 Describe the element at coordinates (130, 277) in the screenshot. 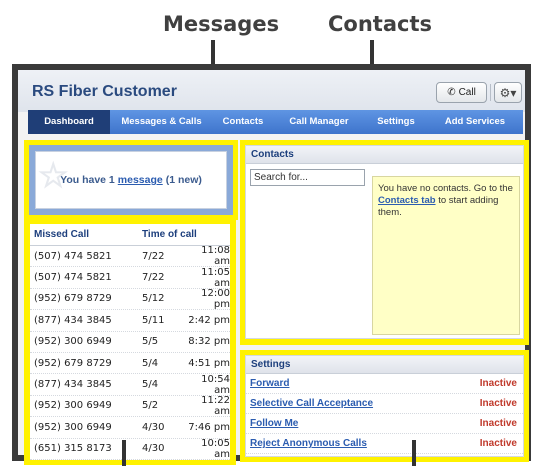

I see `table-row: (507) 474 5821 7/22 11:05 am` at that location.